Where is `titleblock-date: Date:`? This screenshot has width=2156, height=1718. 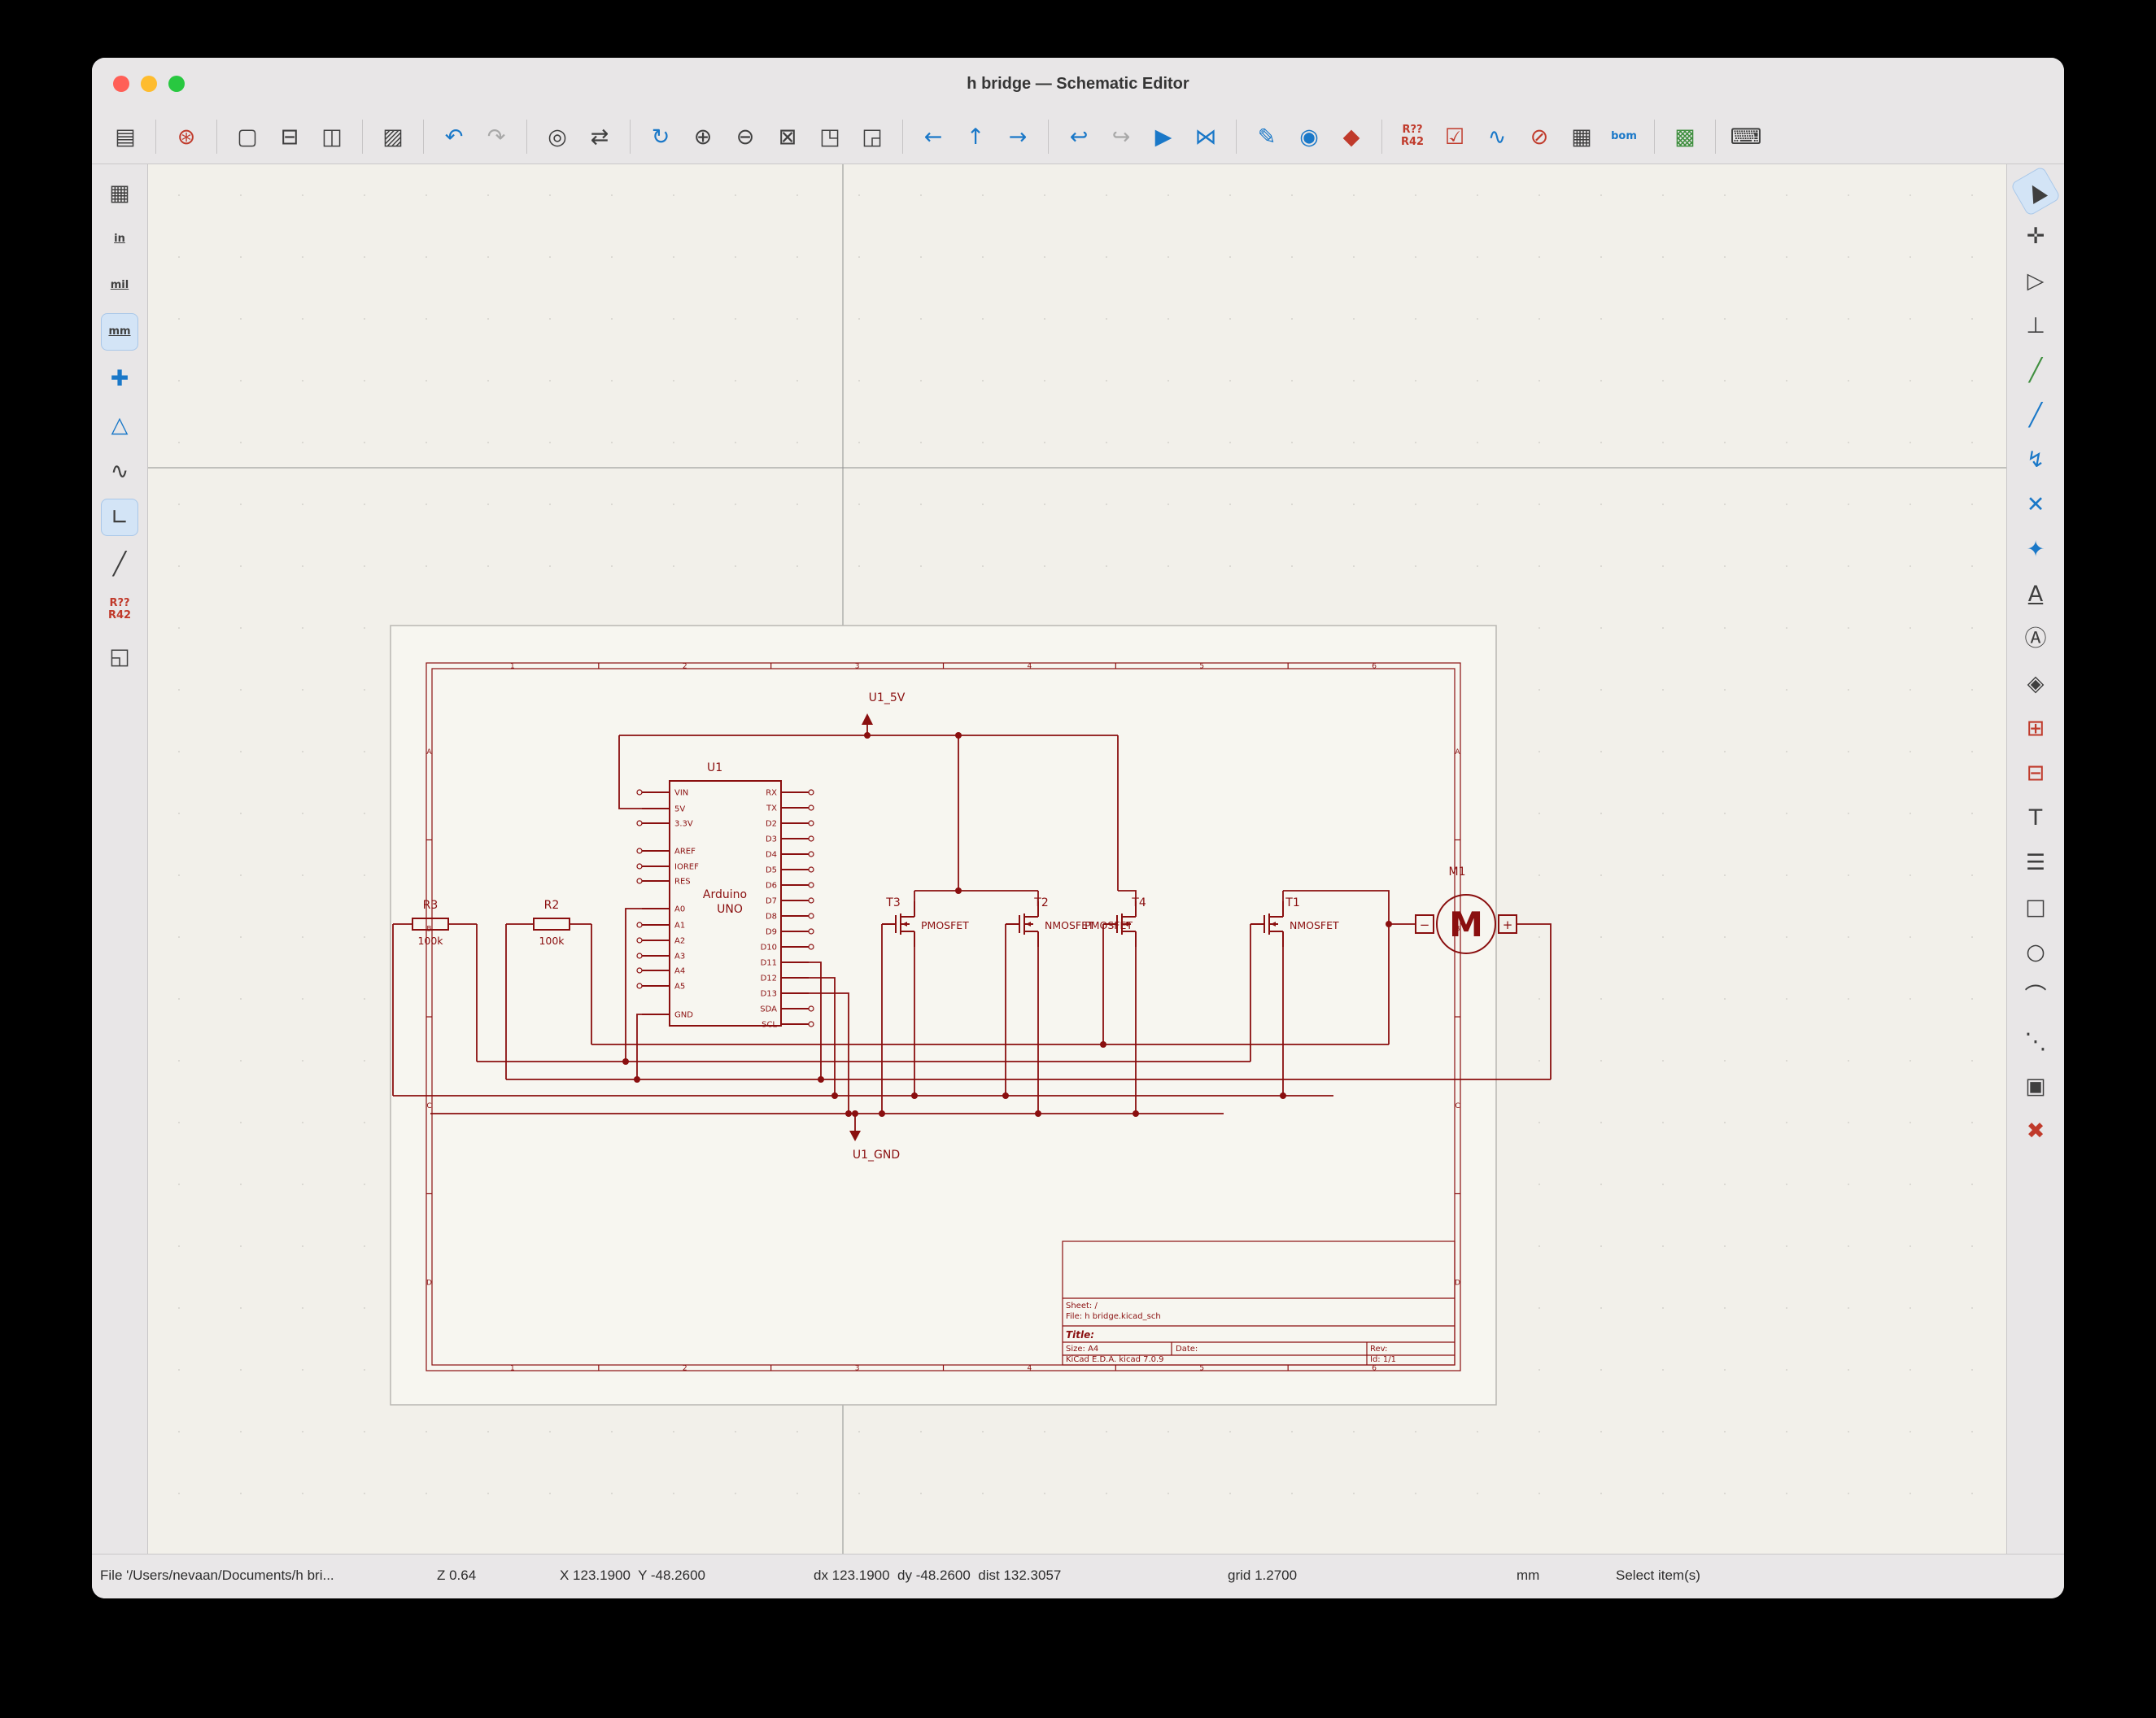
titleblock-date: Date: is located at coordinates (1187, 1350).